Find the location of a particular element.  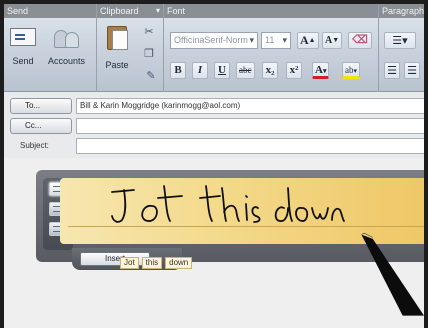

subscript-button: x₂ is located at coordinates (270, 70).